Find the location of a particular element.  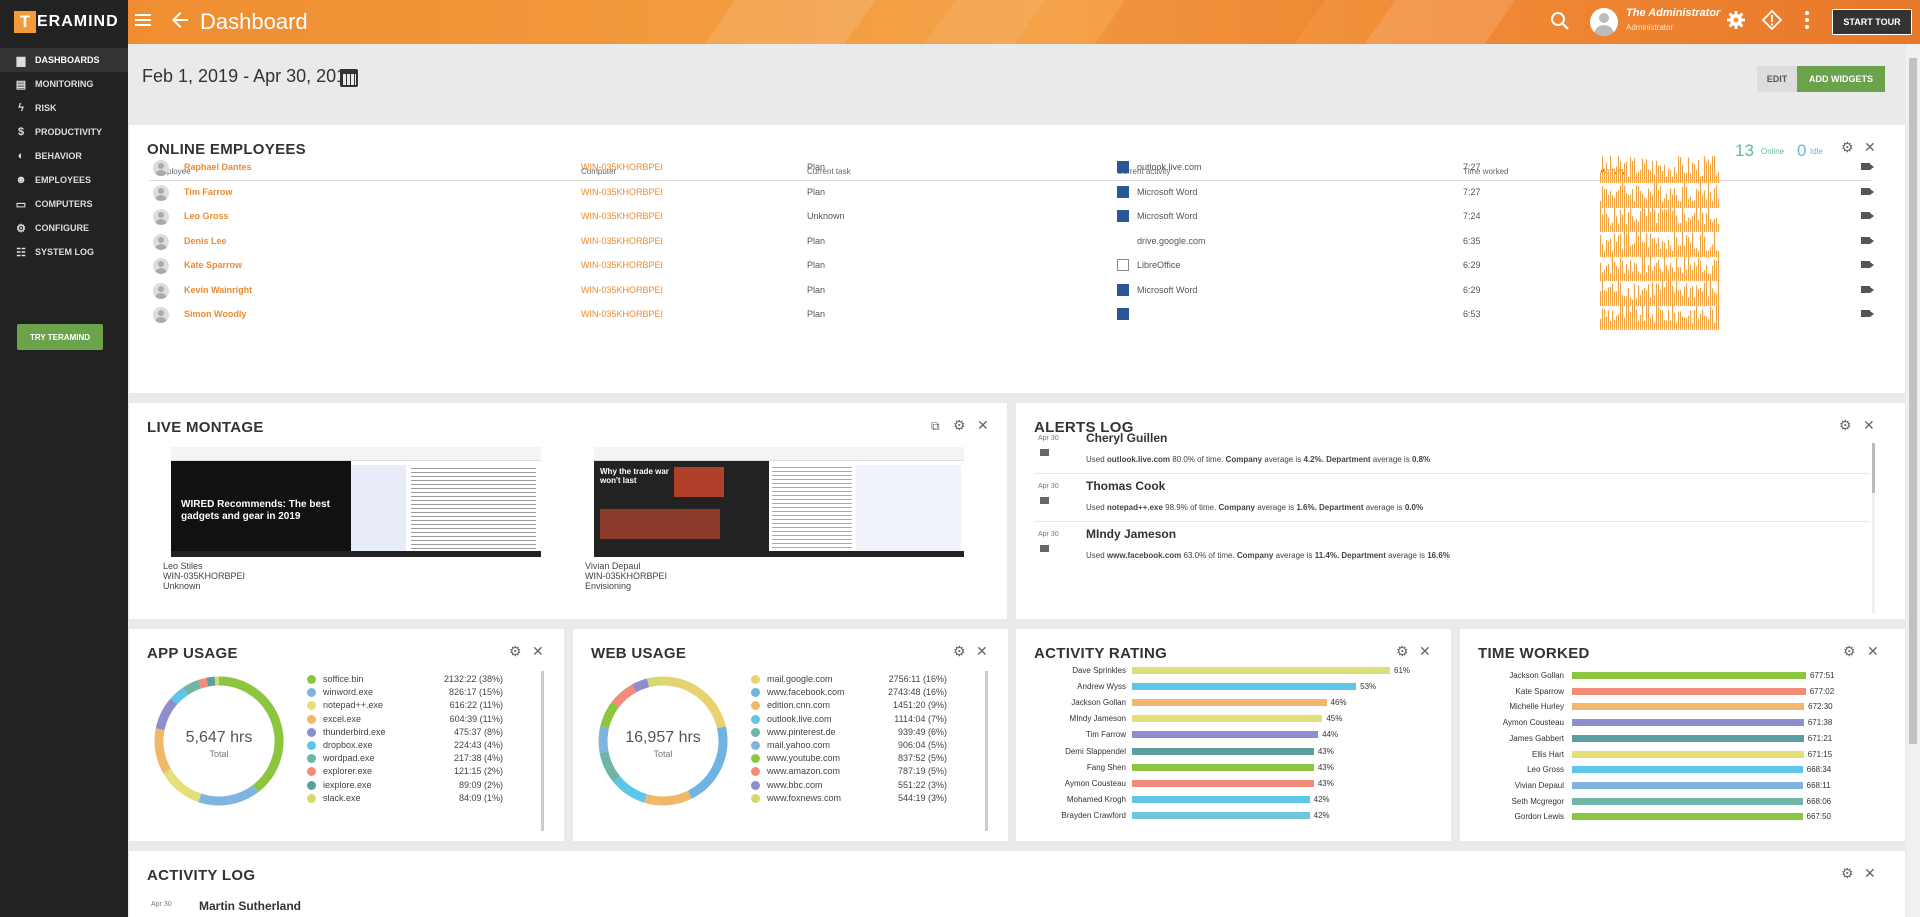

sidebar-item-employees: ☻ EMPLOYEES is located at coordinates (64, 180).